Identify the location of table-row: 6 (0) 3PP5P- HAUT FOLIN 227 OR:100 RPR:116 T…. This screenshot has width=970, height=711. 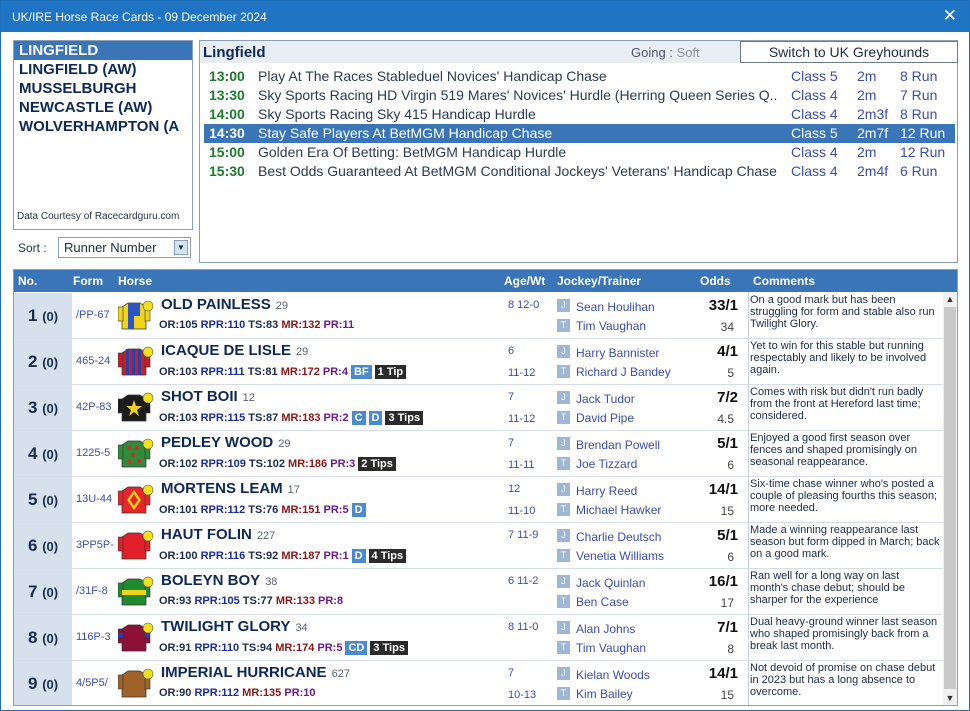
(478, 546).